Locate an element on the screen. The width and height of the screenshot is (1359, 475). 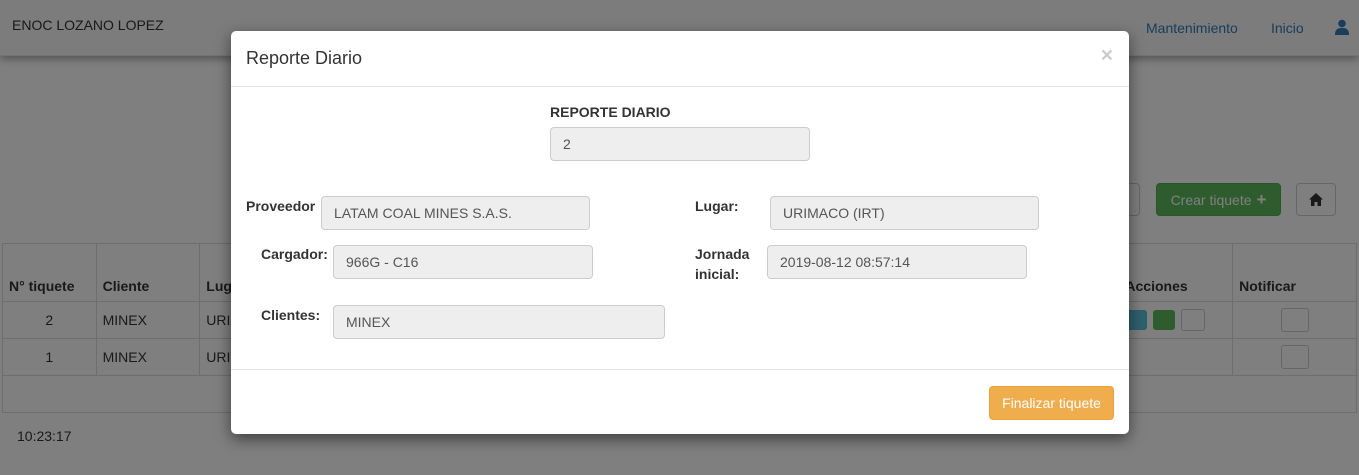
cargador-field: 966G - C16 is located at coordinates (463, 262).